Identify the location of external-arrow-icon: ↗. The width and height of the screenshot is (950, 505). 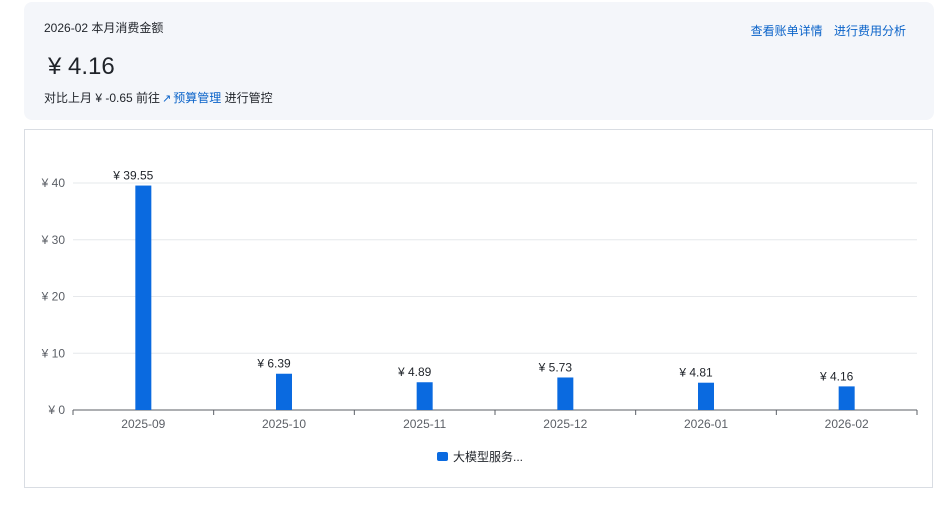
(167, 99).